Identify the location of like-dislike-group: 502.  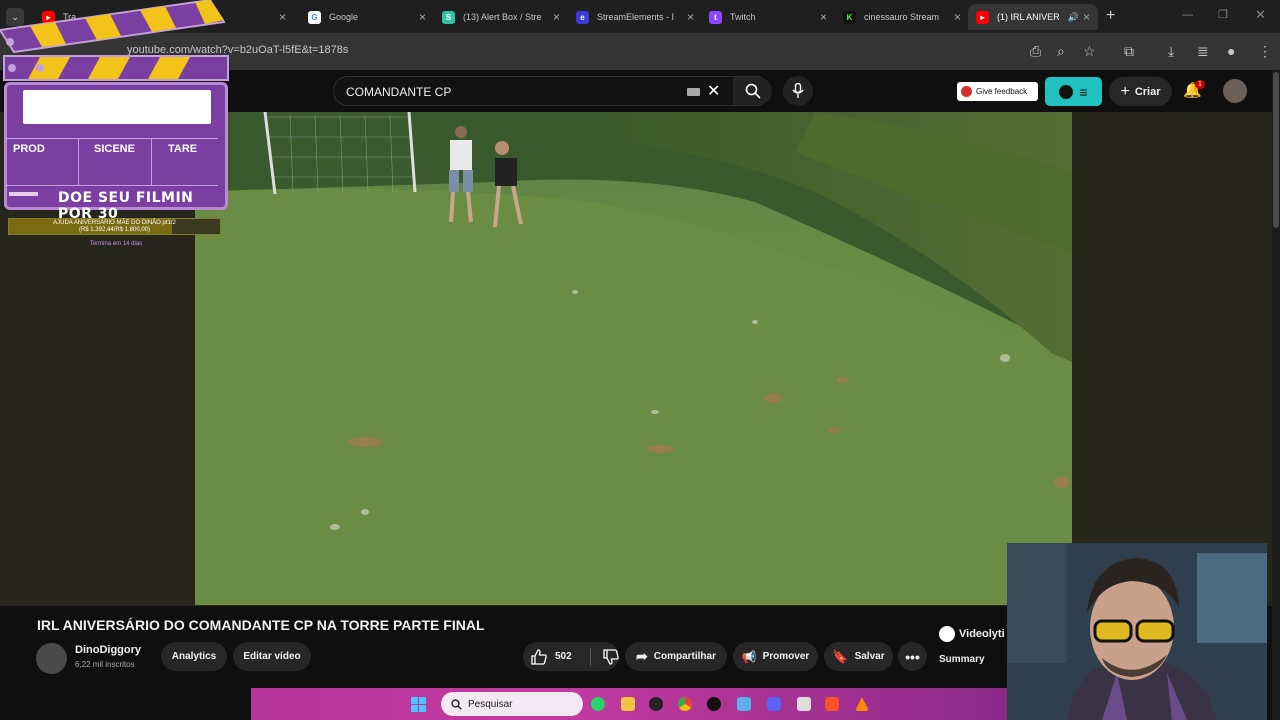
(571, 656).